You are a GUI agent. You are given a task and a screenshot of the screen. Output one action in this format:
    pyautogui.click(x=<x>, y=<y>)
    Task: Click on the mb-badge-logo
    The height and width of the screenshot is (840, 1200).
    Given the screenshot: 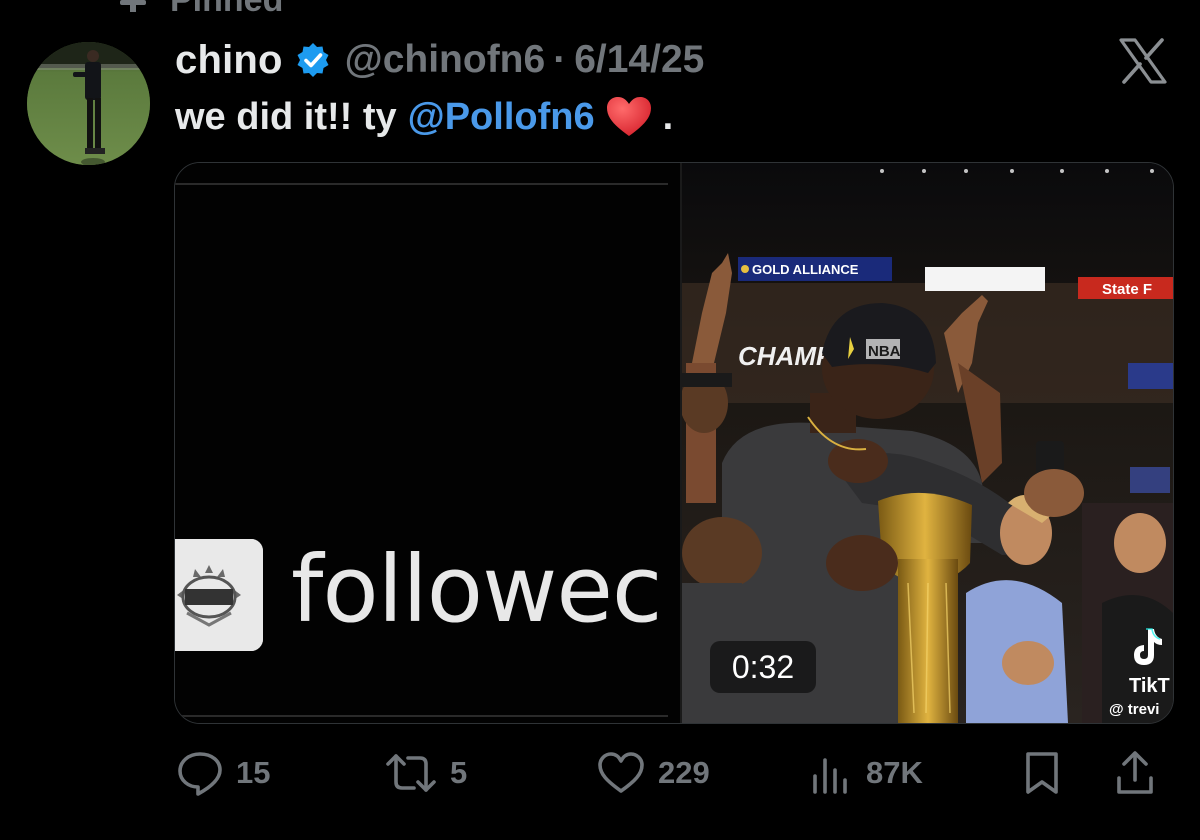 What is the action you would take?
    pyautogui.click(x=219, y=595)
    